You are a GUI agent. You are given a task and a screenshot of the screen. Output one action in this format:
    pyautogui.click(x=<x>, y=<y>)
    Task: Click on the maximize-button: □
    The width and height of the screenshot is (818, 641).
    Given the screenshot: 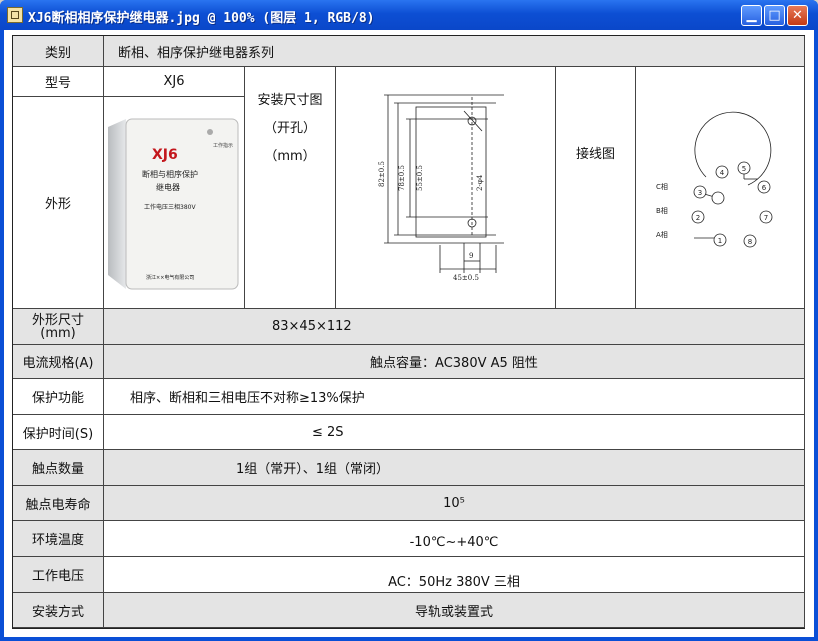 What is the action you would take?
    pyautogui.click(x=774, y=15)
    